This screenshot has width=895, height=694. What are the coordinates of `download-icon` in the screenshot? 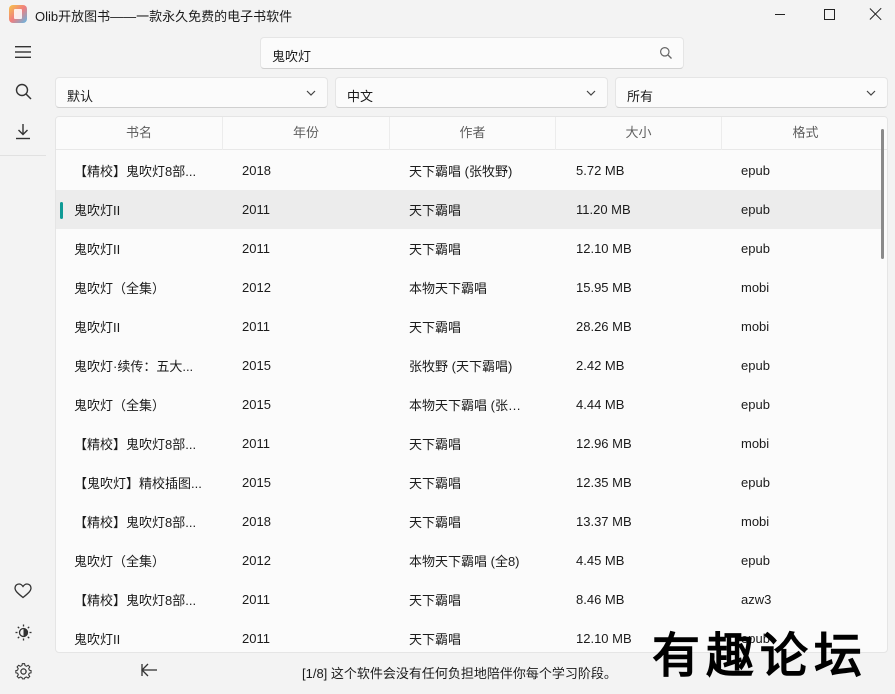 It's located at (23, 131).